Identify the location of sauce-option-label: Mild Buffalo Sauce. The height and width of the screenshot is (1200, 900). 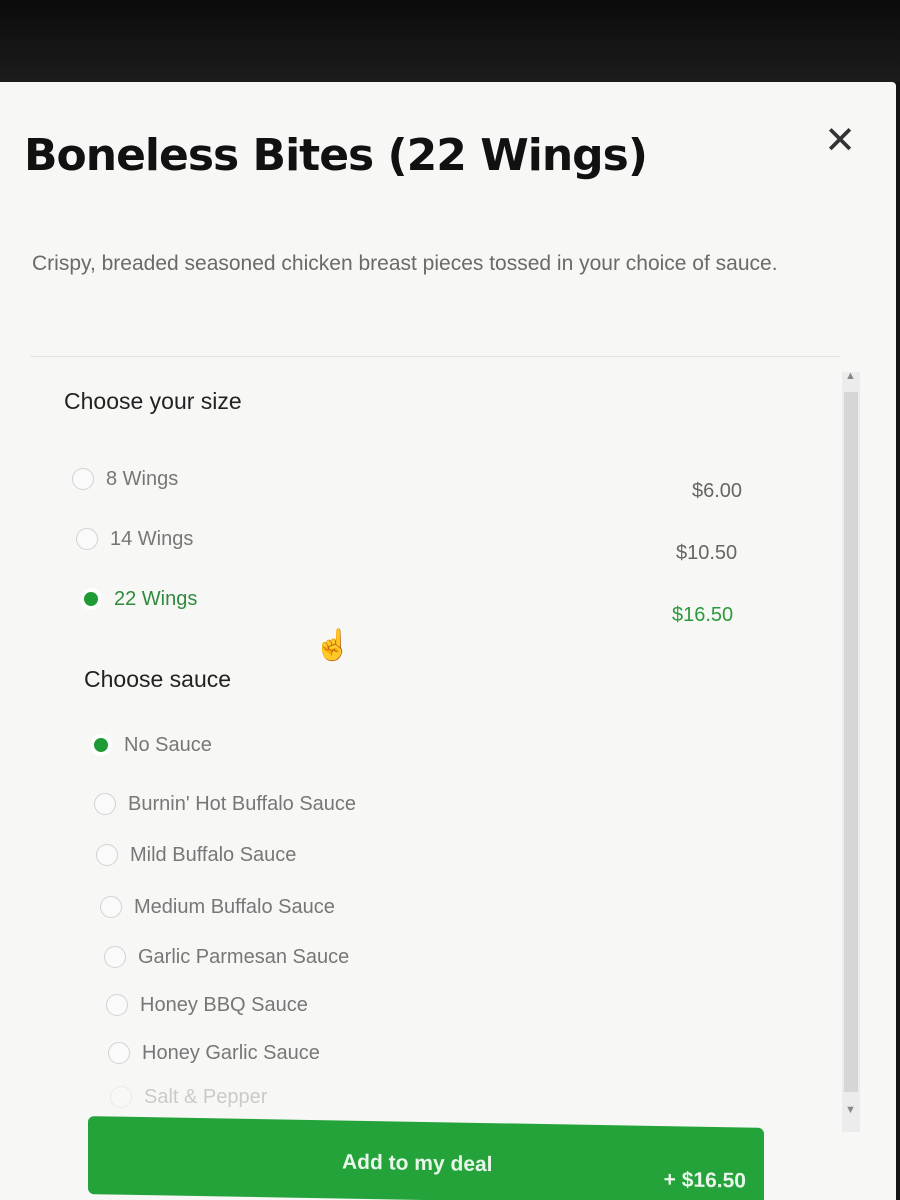
(213, 854).